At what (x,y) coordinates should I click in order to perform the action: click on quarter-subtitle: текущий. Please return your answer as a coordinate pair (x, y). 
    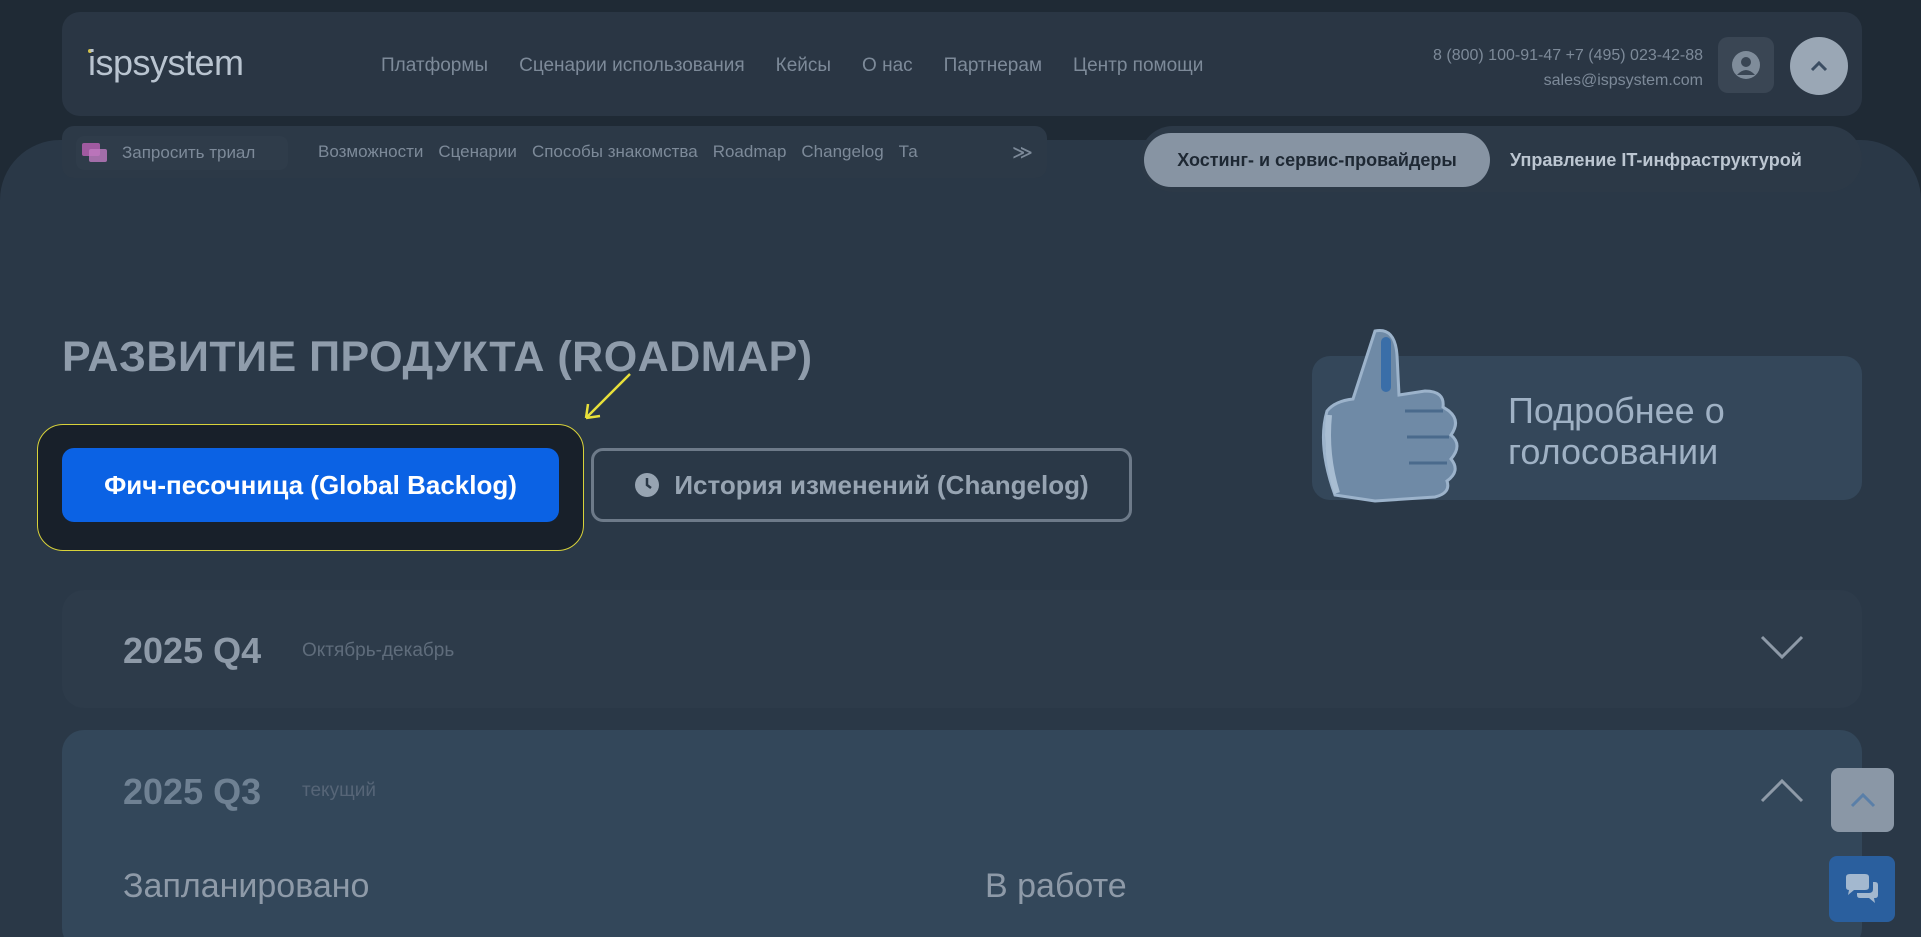
    Looking at the image, I should click on (339, 790).